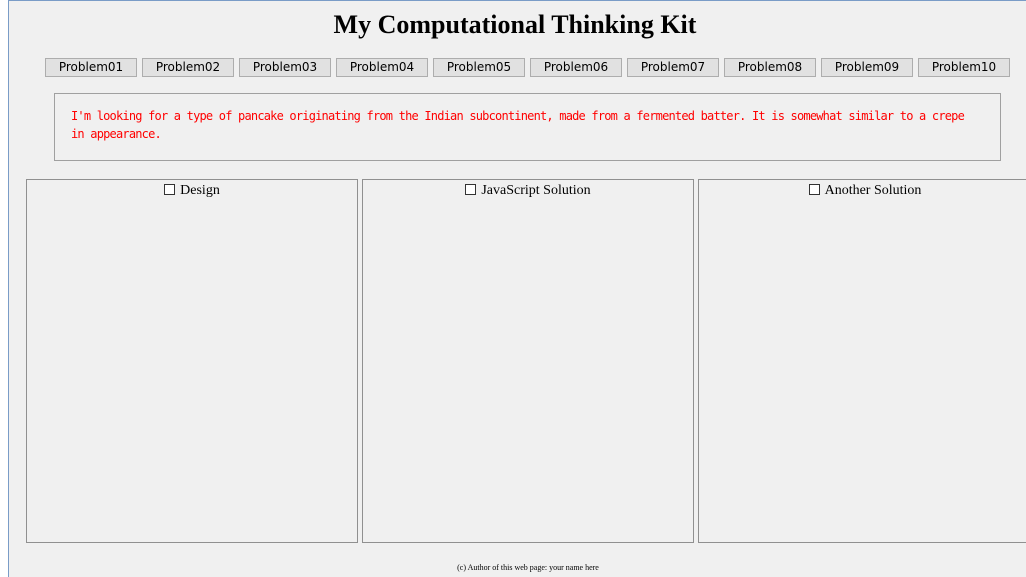  I want to click on design-panel-header: Design, so click(192, 191).